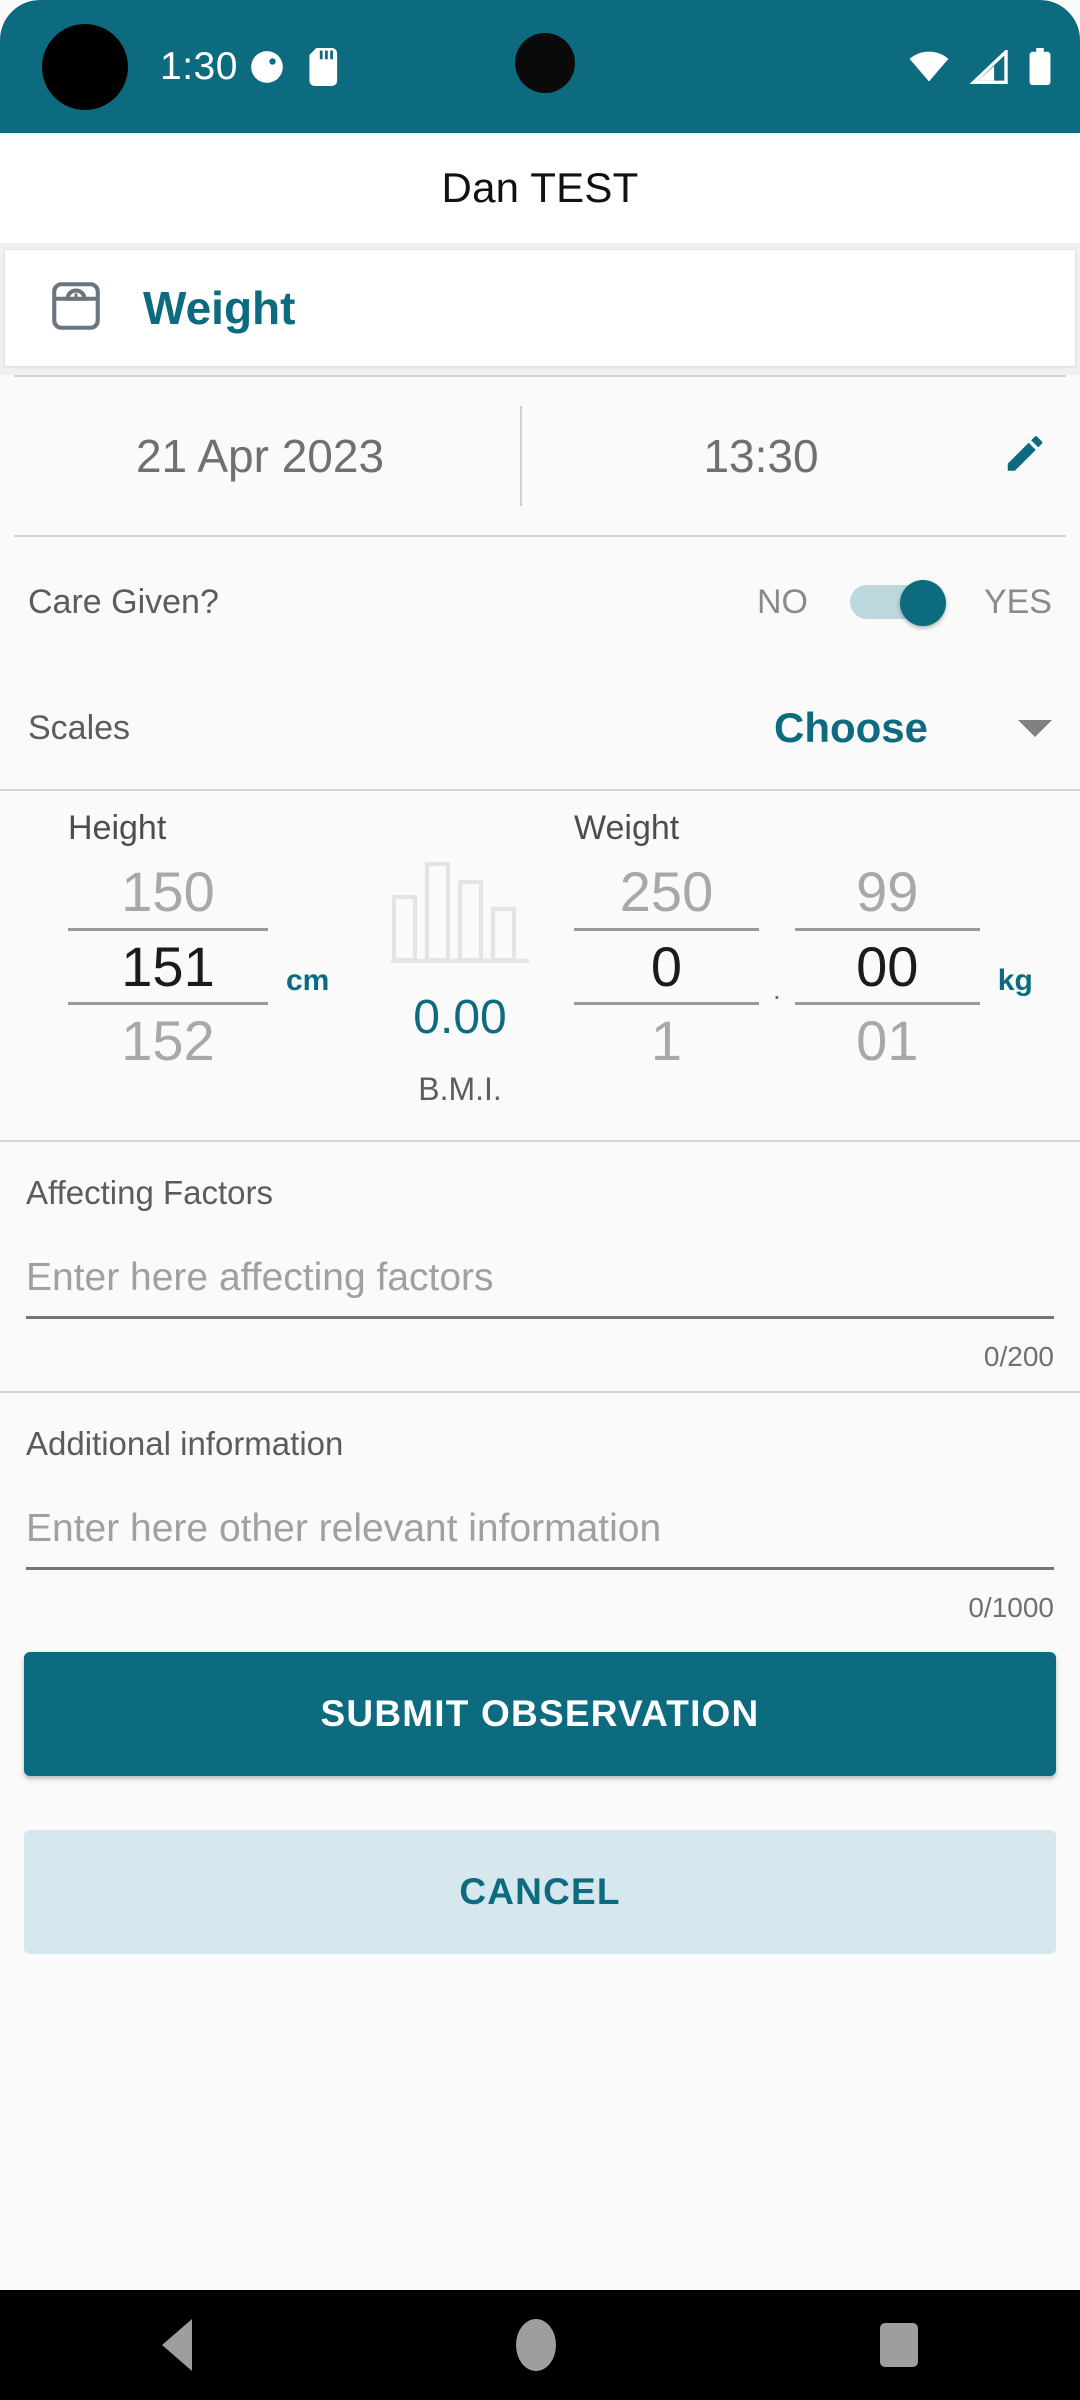  What do you see at coordinates (167, 892) in the screenshot?
I see `height-previous-value: 150` at bounding box center [167, 892].